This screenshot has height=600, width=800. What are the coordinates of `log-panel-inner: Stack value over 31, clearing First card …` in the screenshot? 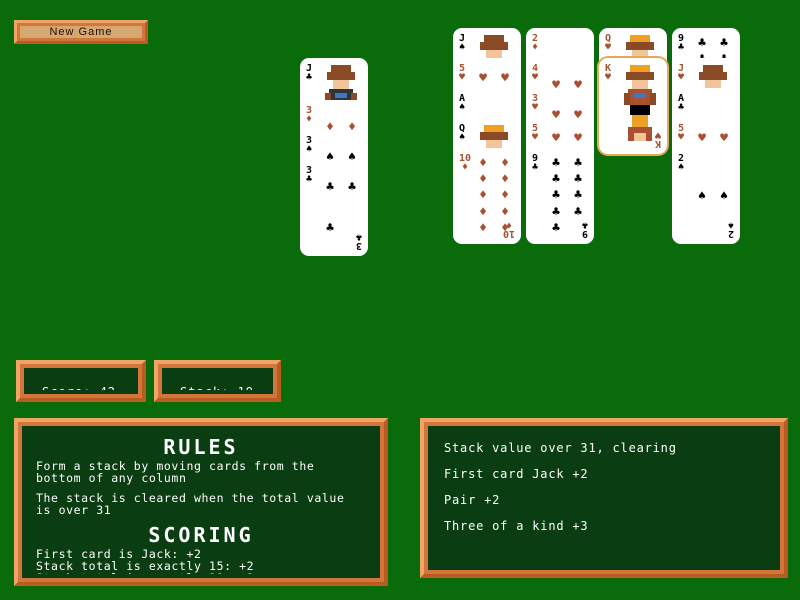 It's located at (604, 498).